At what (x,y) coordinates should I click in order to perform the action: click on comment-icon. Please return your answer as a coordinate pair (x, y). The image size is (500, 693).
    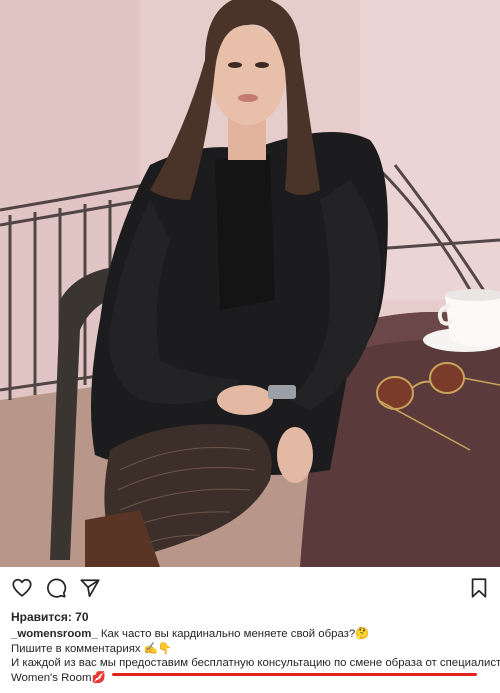
    Looking at the image, I should click on (56, 588).